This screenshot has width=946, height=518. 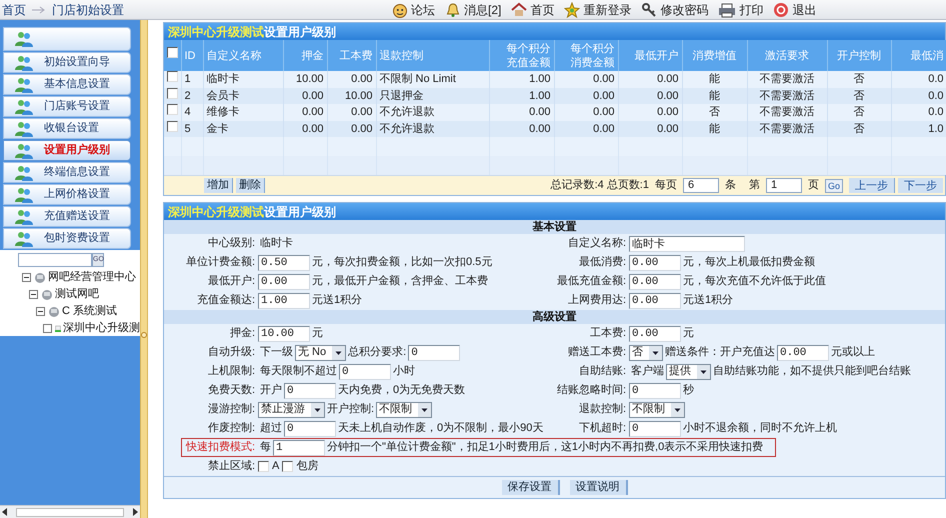 I want to click on field-label: 最低充值金额:, so click(x=591, y=282).